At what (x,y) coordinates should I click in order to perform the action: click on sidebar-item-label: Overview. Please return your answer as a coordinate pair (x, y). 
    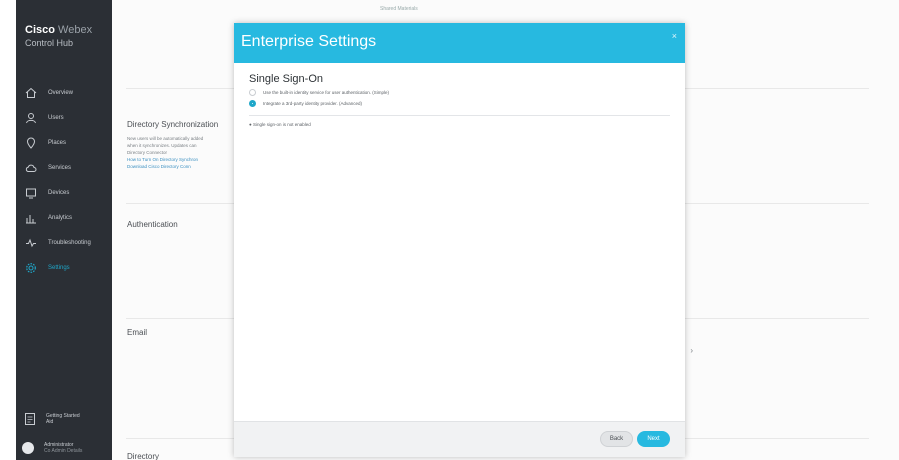
    Looking at the image, I should click on (61, 92).